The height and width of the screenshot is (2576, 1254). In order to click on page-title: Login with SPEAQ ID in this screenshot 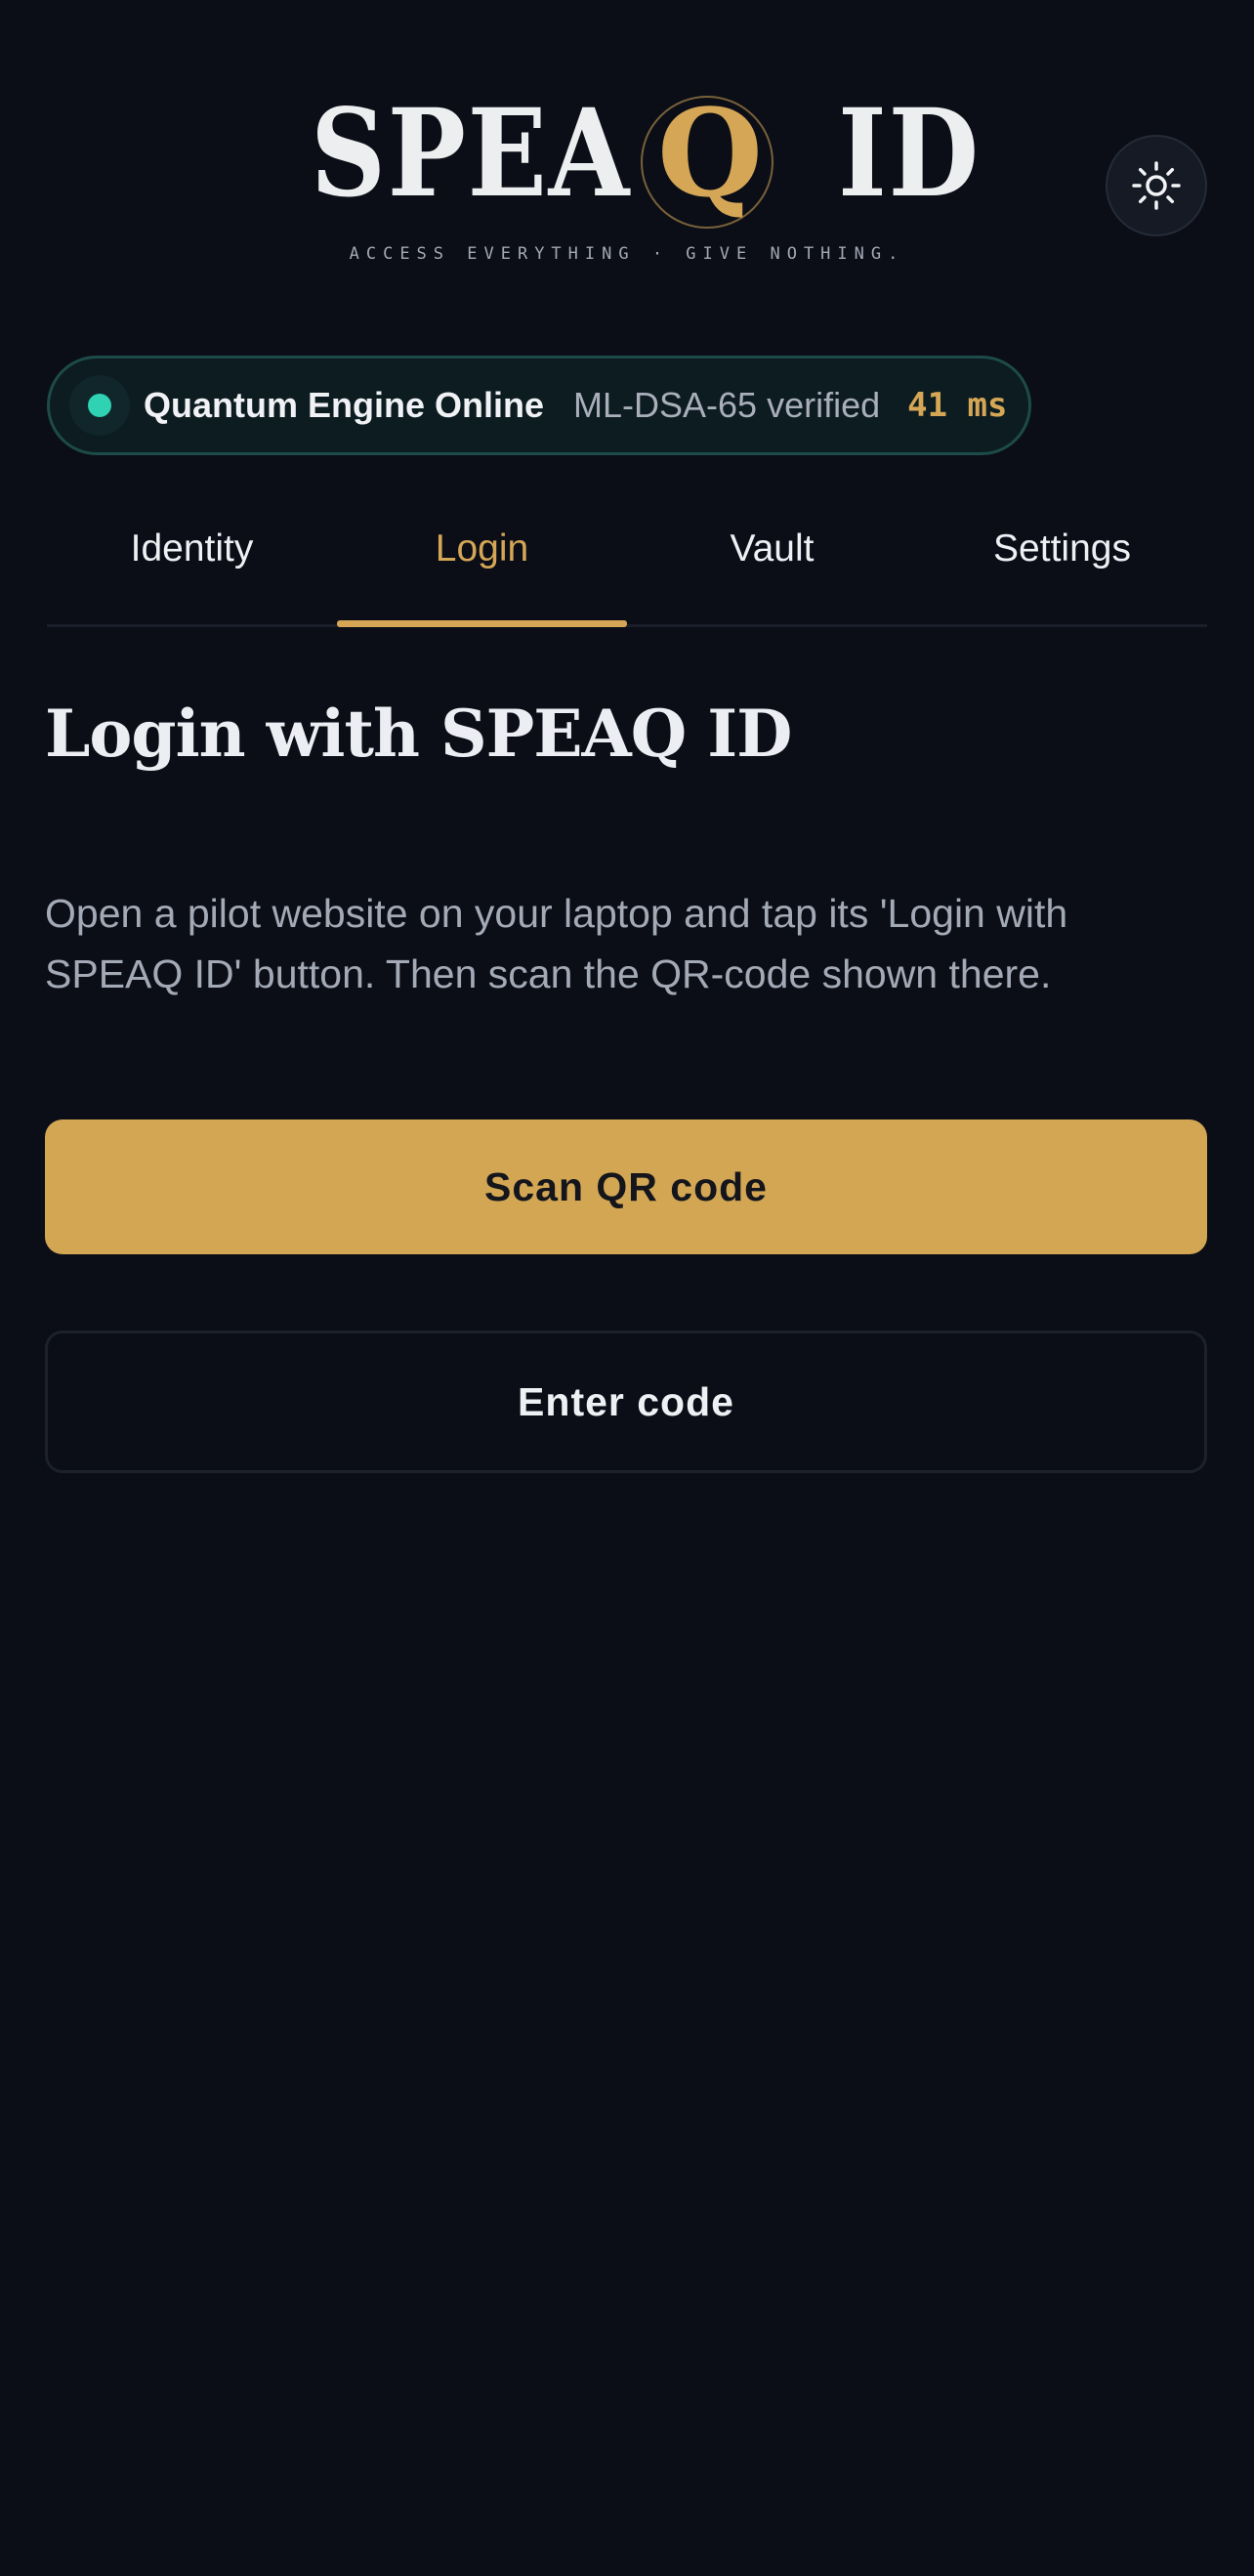, I will do `click(418, 734)`.